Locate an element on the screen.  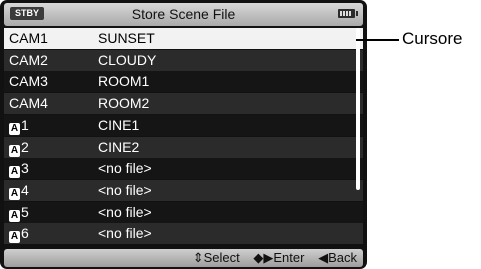
item-name-text: CAM4 is located at coordinates (28, 103).